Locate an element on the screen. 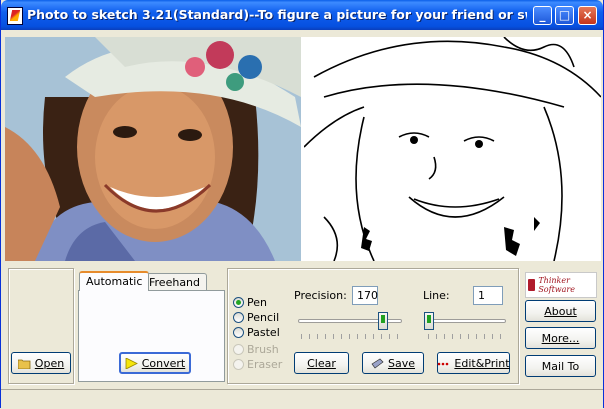  radio-pencil: Pencil is located at coordinates (256, 317).